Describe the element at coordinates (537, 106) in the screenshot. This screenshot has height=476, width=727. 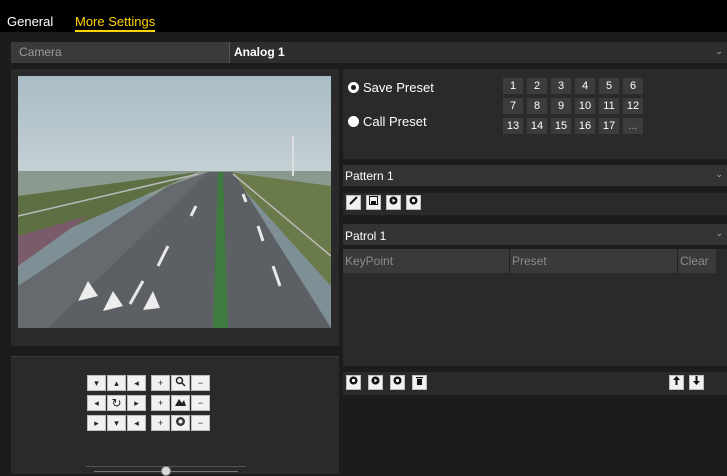
I see `preset-button: 8` at that location.